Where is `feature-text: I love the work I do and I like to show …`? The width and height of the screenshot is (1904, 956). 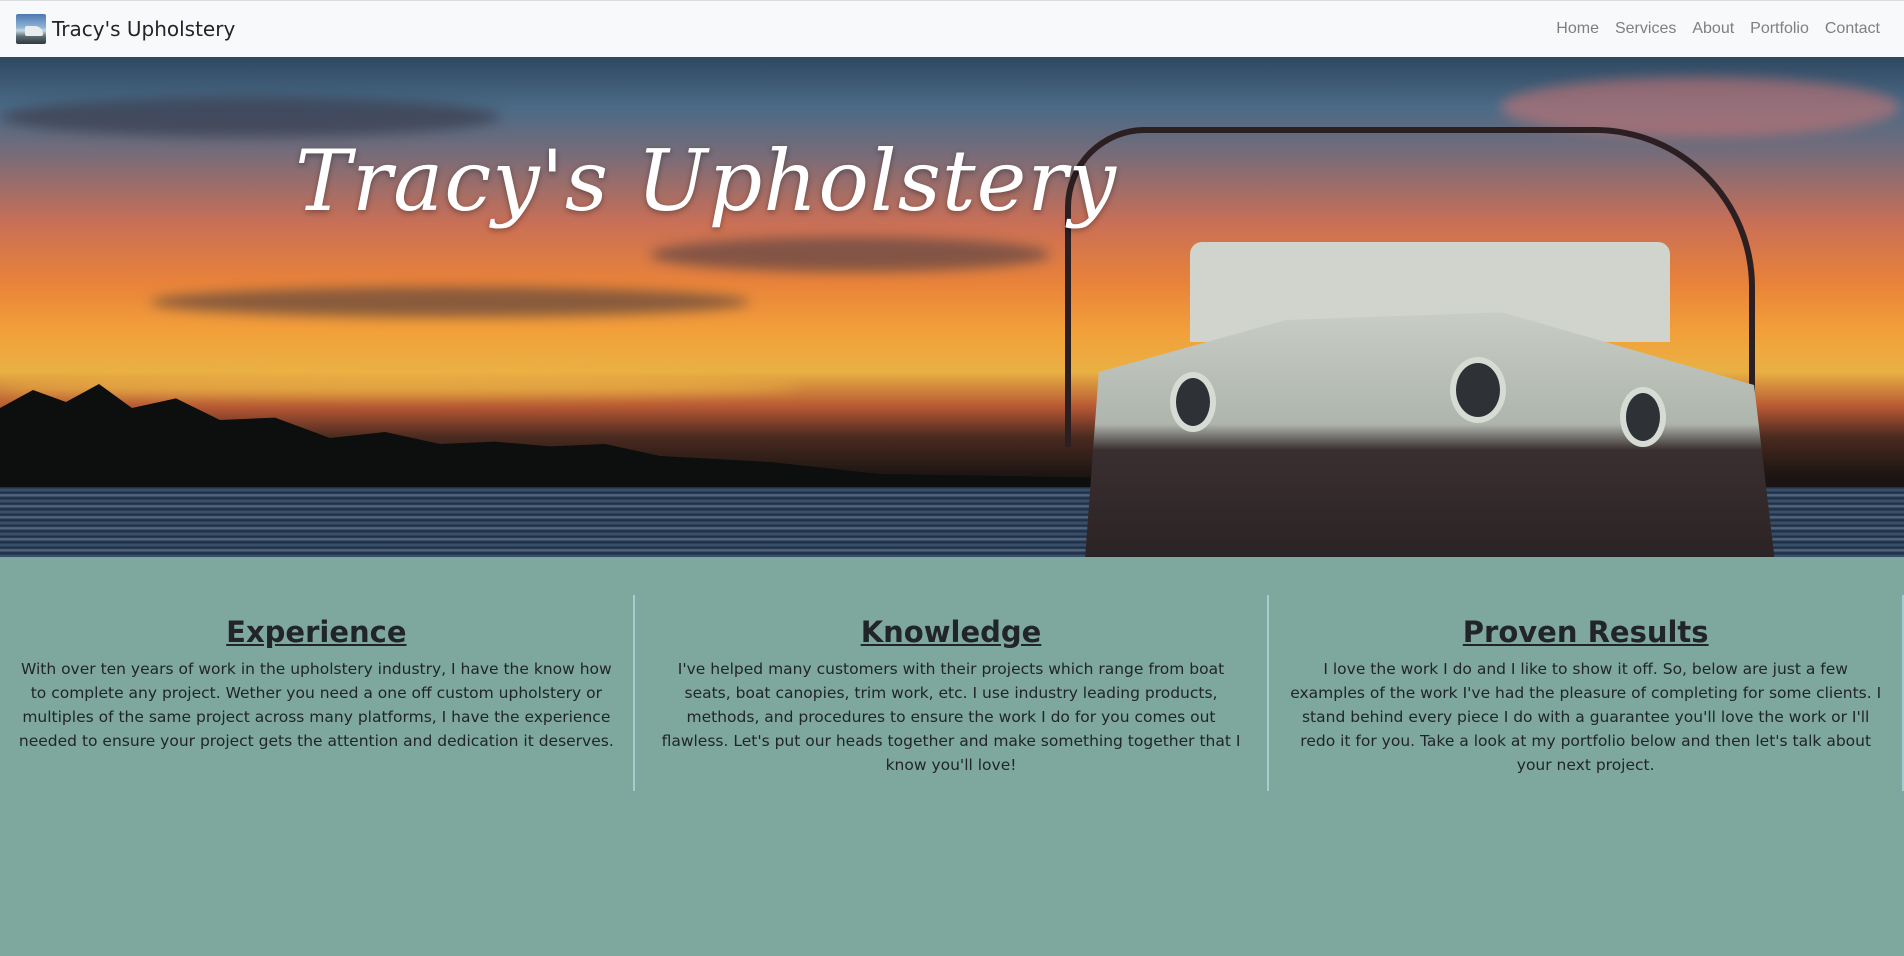
feature-text: I love the work I do and I like to show … is located at coordinates (1586, 717).